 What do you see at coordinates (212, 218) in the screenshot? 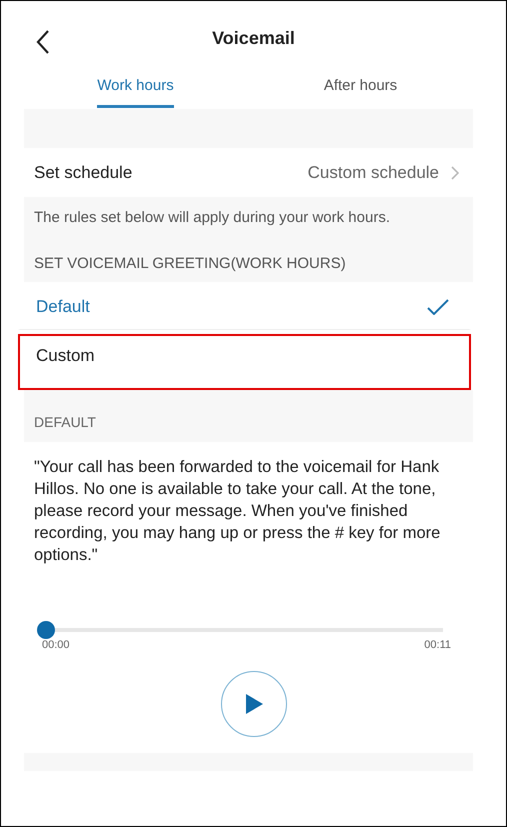
I see `info-text: The rules set below will apply during your work hours.` at bounding box center [212, 218].